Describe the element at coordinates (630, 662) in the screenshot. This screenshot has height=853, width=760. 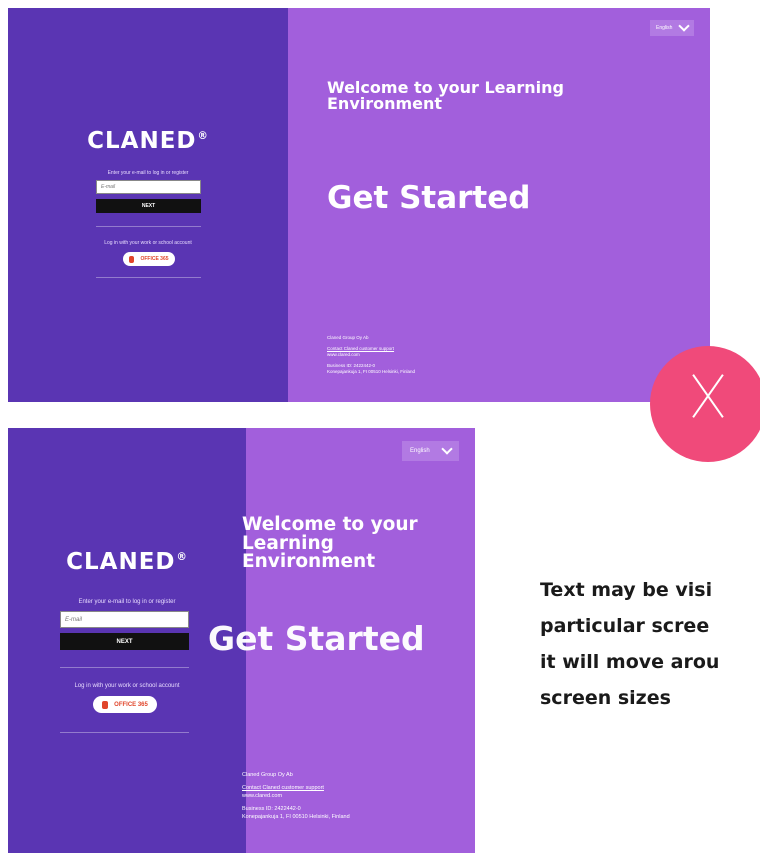
I see `caption-line: it will move arou` at that location.